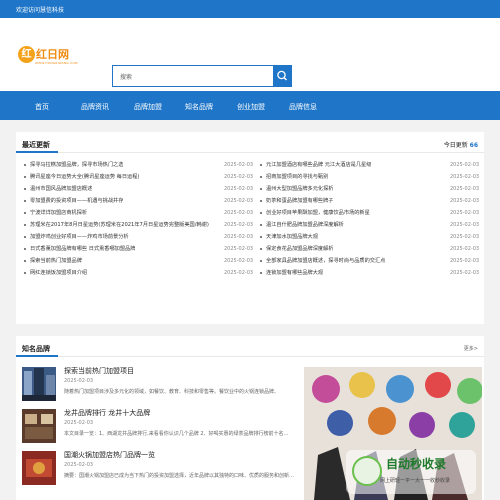 The width and height of the screenshot is (500, 500). Describe the element at coordinates (303, 107) in the screenshot. I see `nav-brand-info: 品牌信息` at that location.